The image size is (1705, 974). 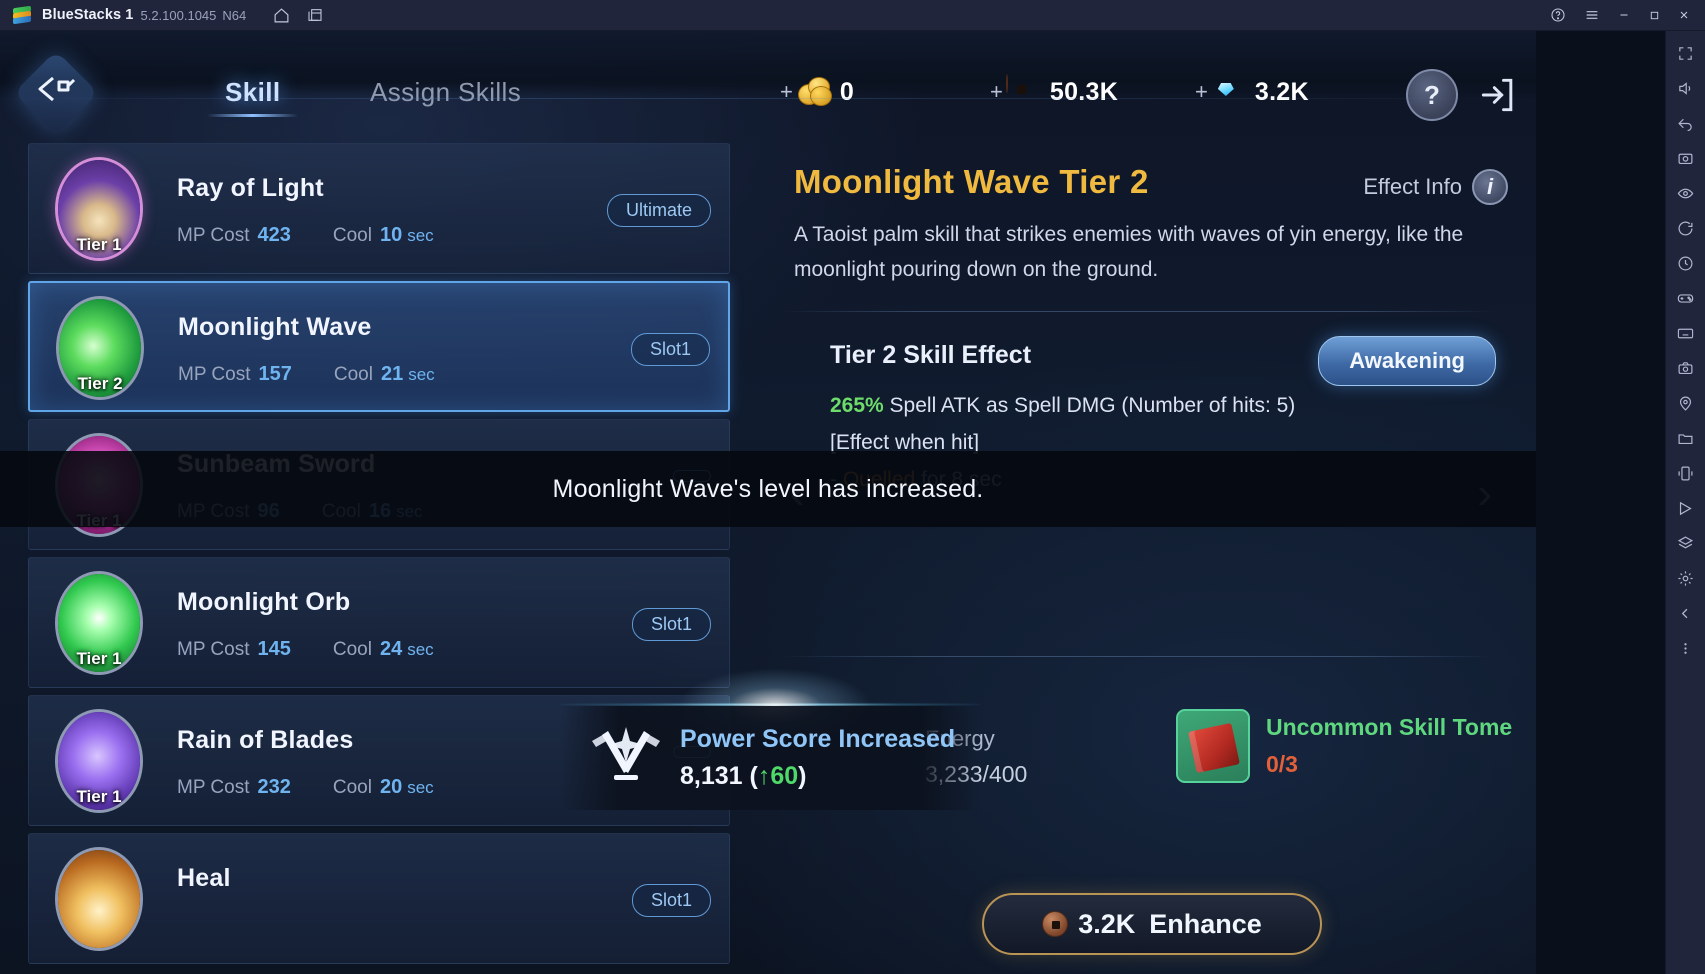 I want to click on skill-tier-badge: Tier 1, so click(x=99, y=658).